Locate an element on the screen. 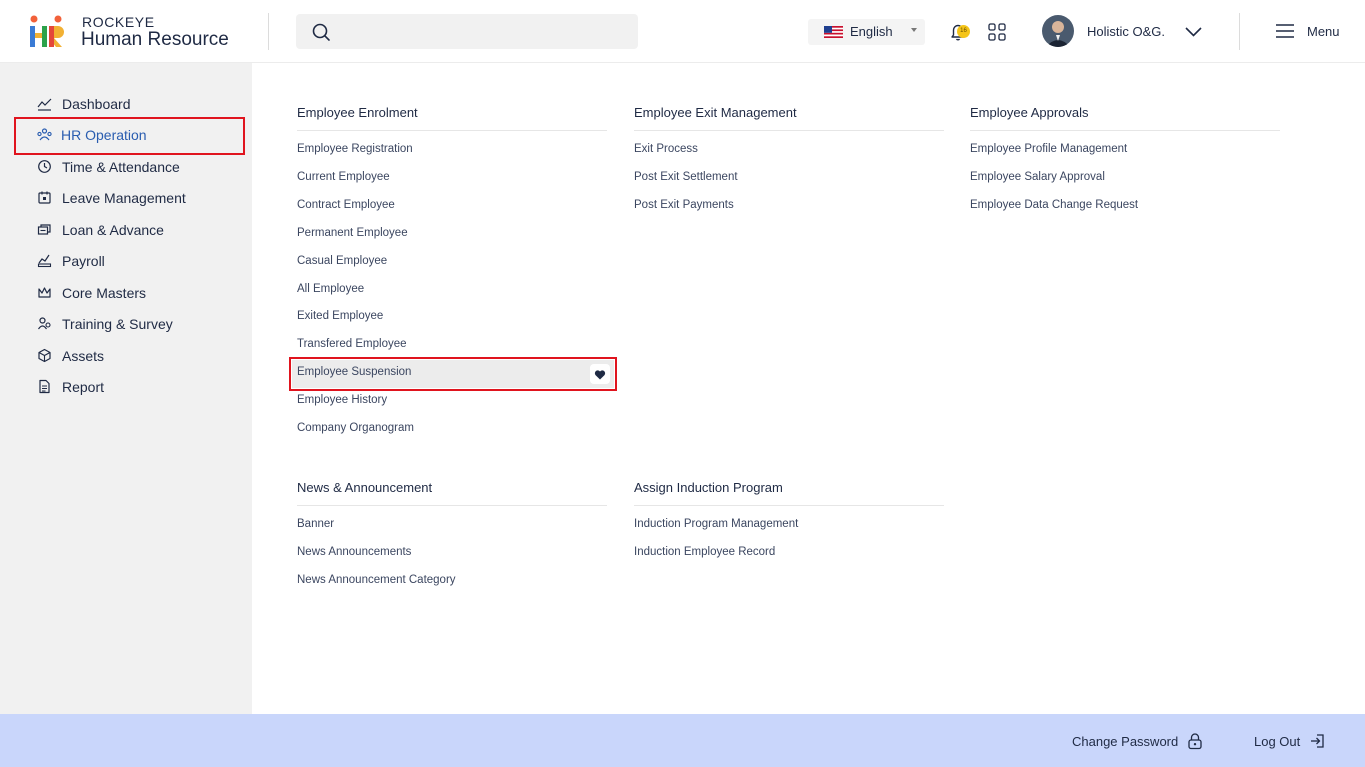 This screenshot has height=767, width=1365. menu-link-employee-suspension: Employee Suspension is located at coordinates (354, 372).